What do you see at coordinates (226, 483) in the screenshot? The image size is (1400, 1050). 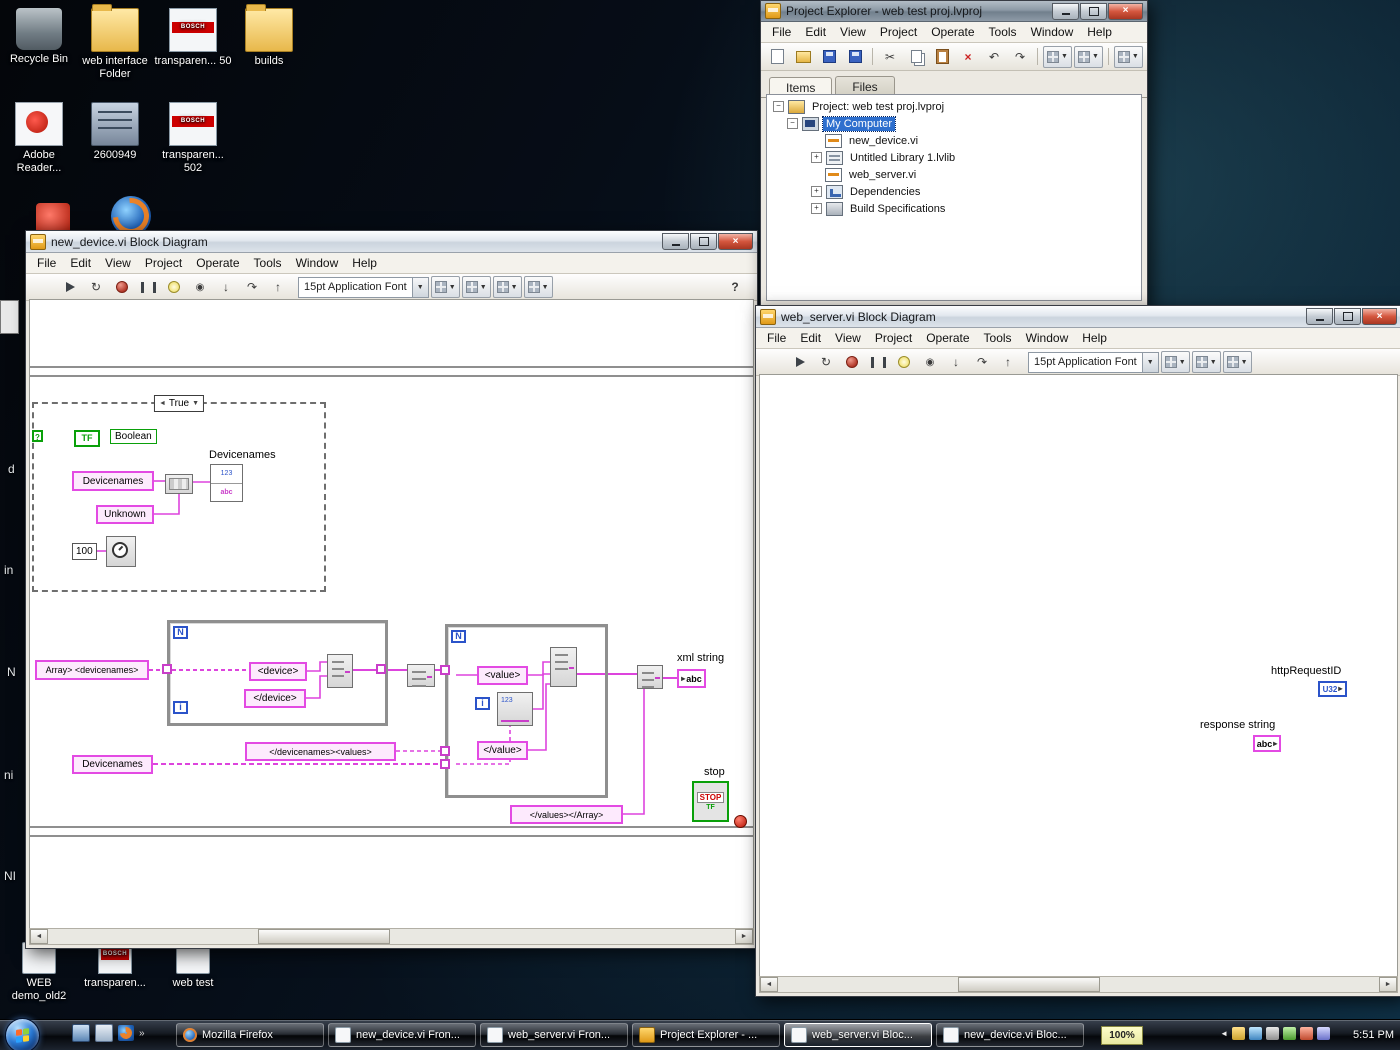 I see `devicenames-indicator-icon: 123 abc` at bounding box center [226, 483].